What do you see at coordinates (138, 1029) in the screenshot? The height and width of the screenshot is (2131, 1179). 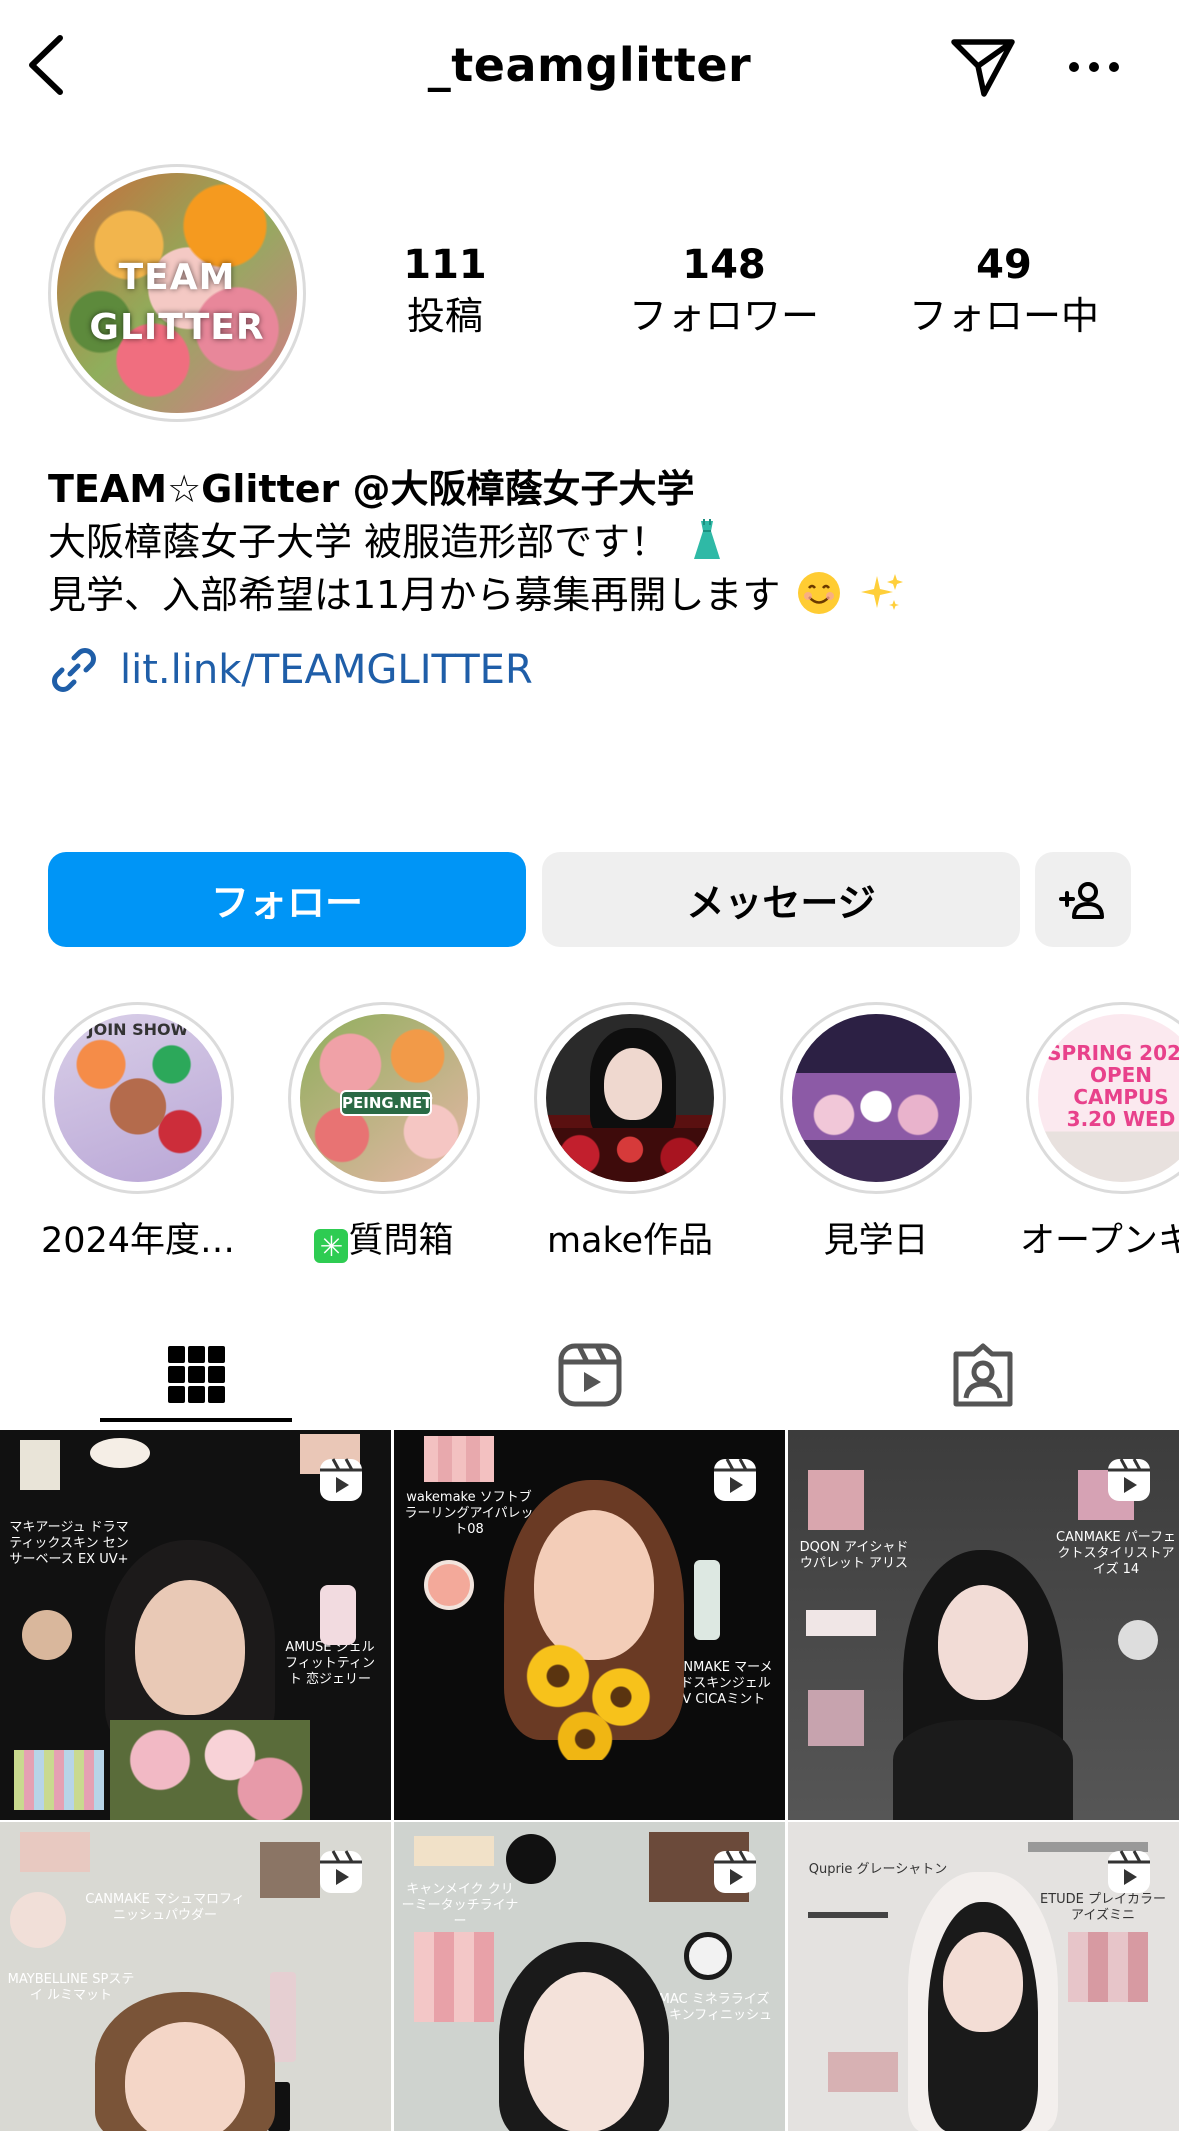 I see `highlight-cover-caption: JOIN SHOW` at bounding box center [138, 1029].